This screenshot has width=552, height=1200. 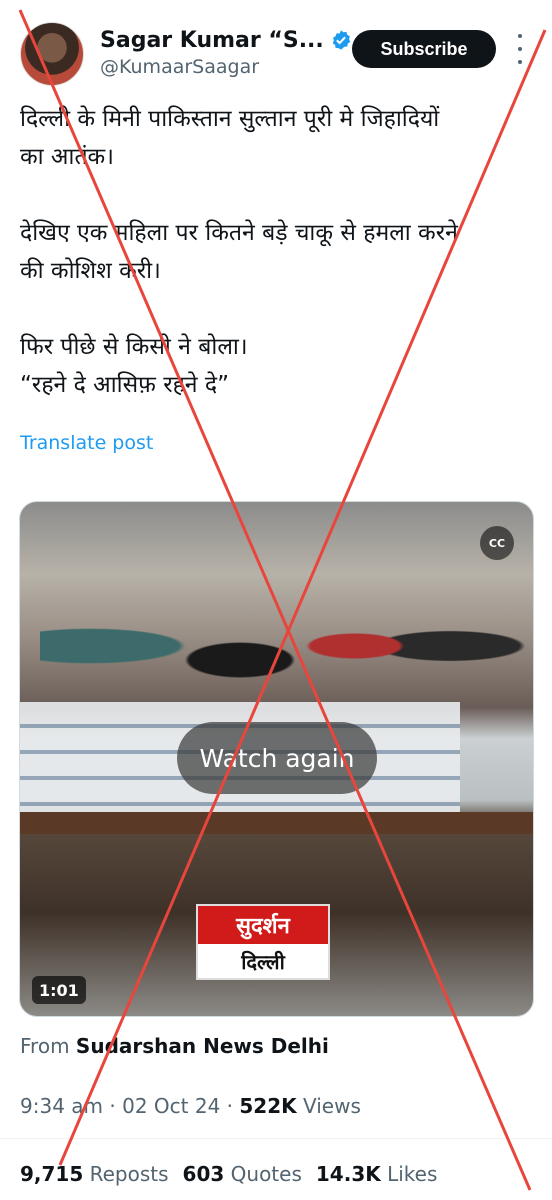 I want to click on views-count: 522K, so click(x=268, y=1106).